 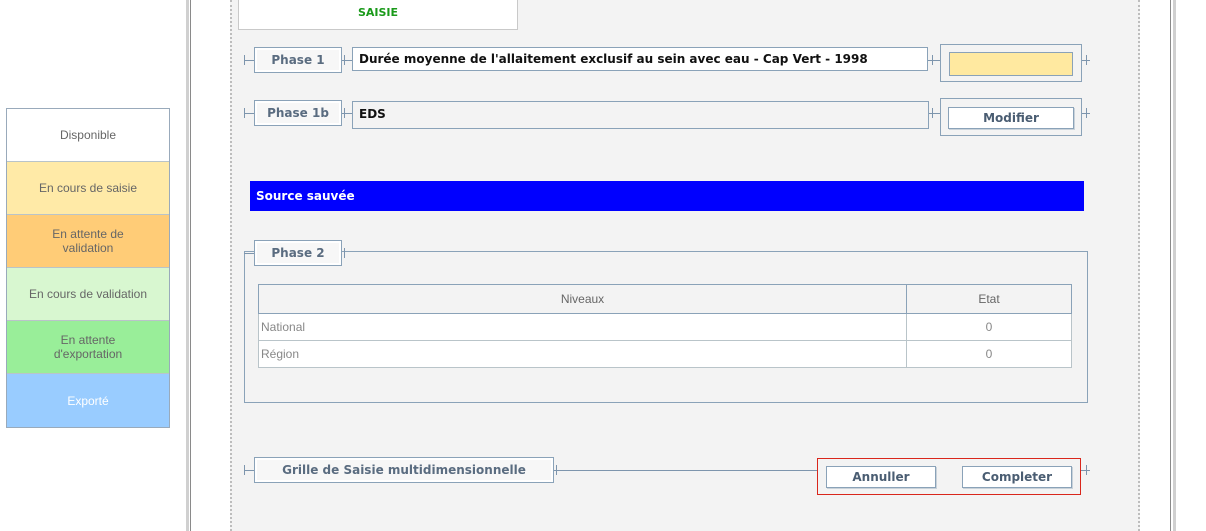 I want to click on niveaux-table: Niveaux Etat National 0 Région 0, so click(x=665, y=326).